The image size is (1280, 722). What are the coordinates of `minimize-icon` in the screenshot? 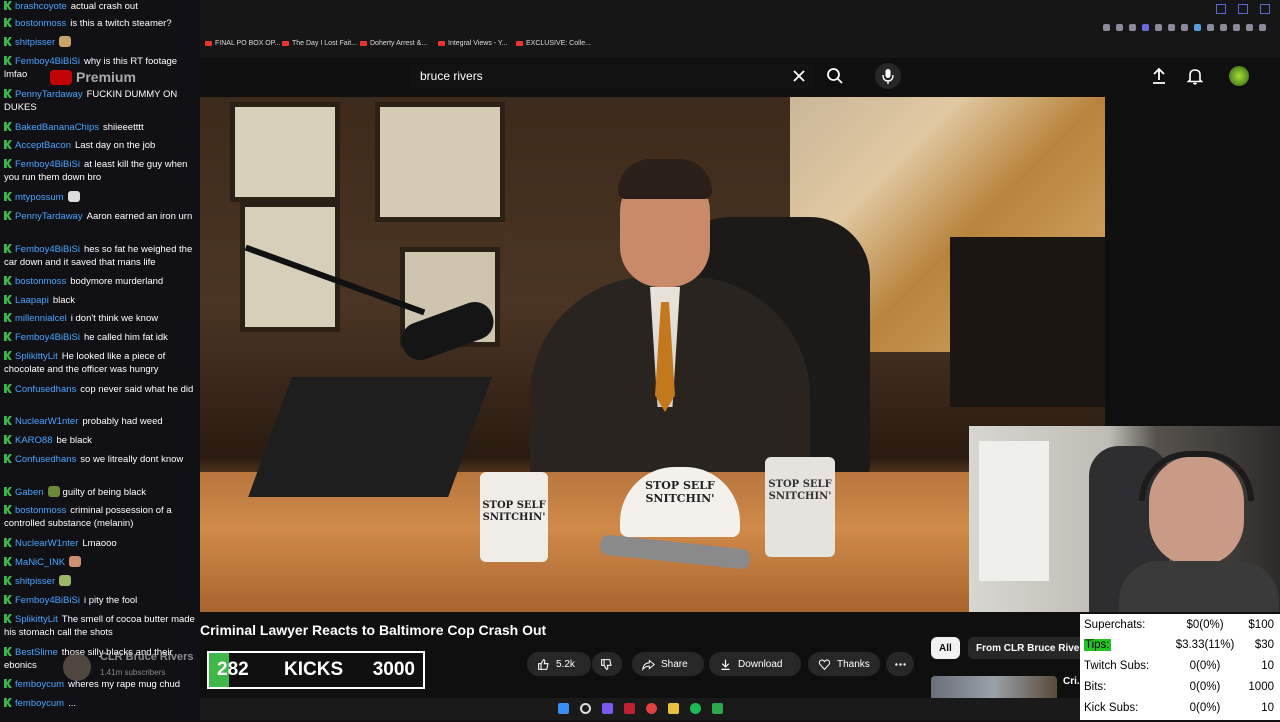 It's located at (1221, 9).